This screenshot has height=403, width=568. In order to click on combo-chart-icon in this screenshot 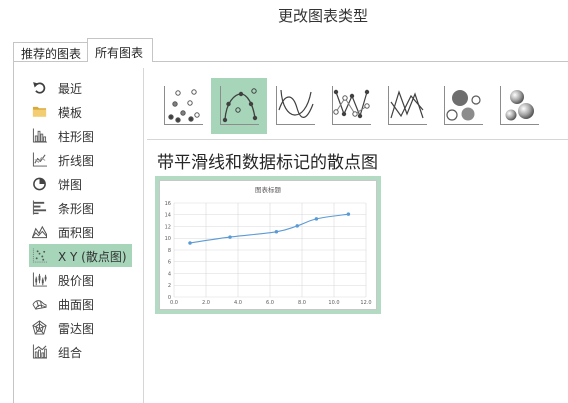, I will do `click(39, 351)`.